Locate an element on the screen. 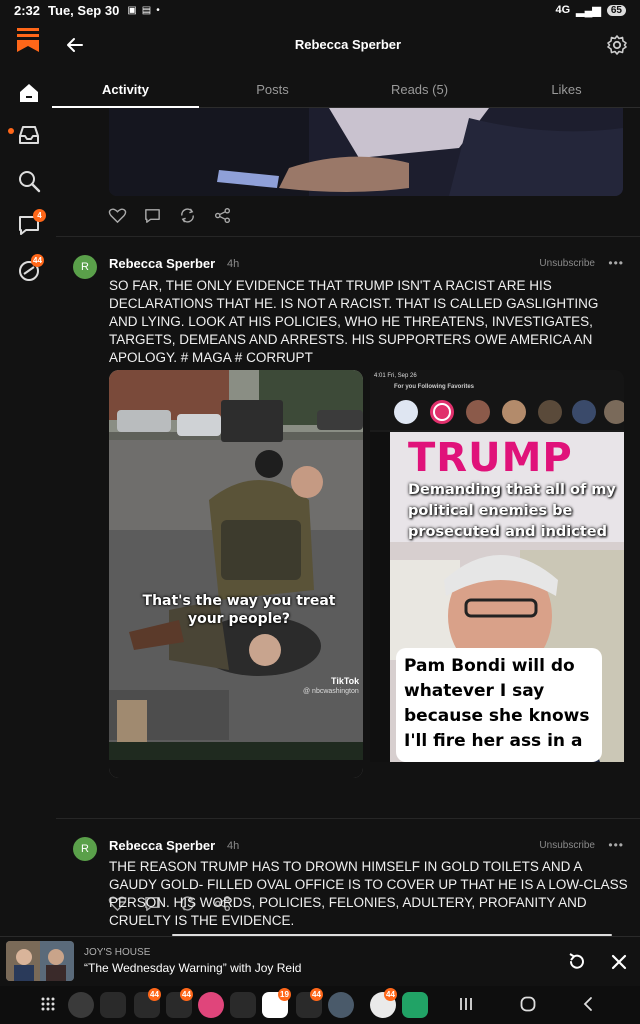 The height and width of the screenshot is (1024, 640). home-icon is located at coordinates (29, 93).